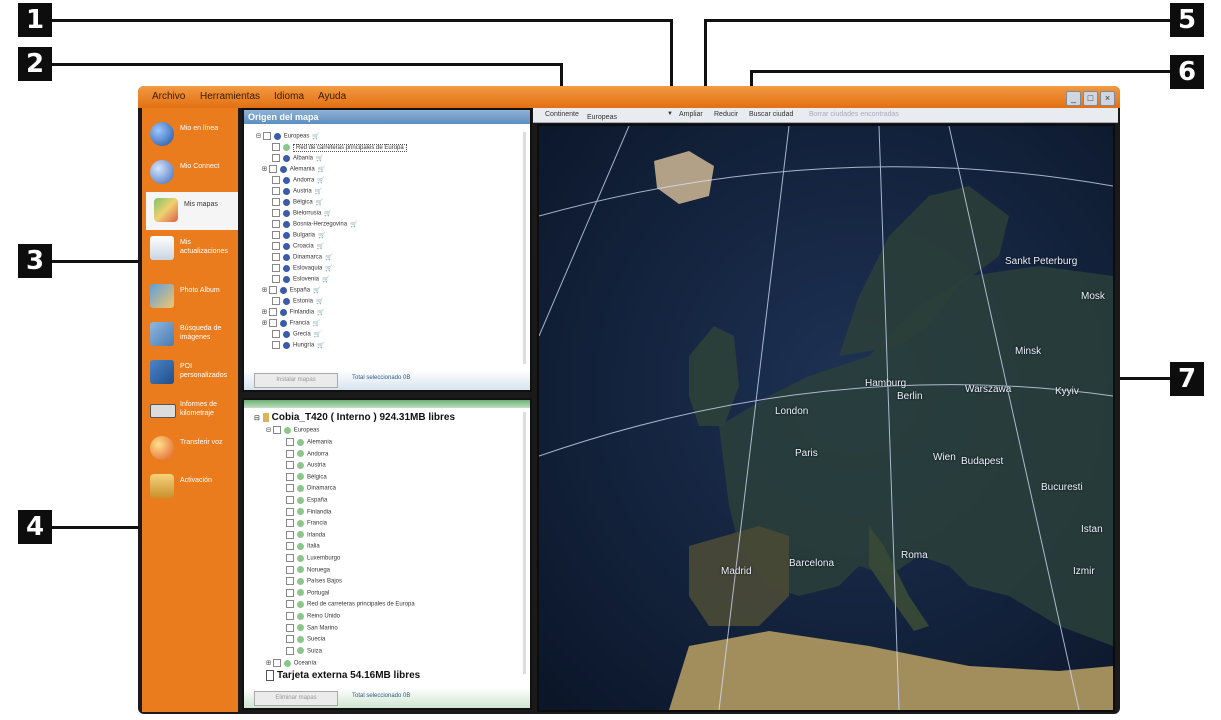 The image size is (1221, 720). What do you see at coordinates (309, 443) in the screenshot?
I see `tree-item: Alemania` at bounding box center [309, 443].